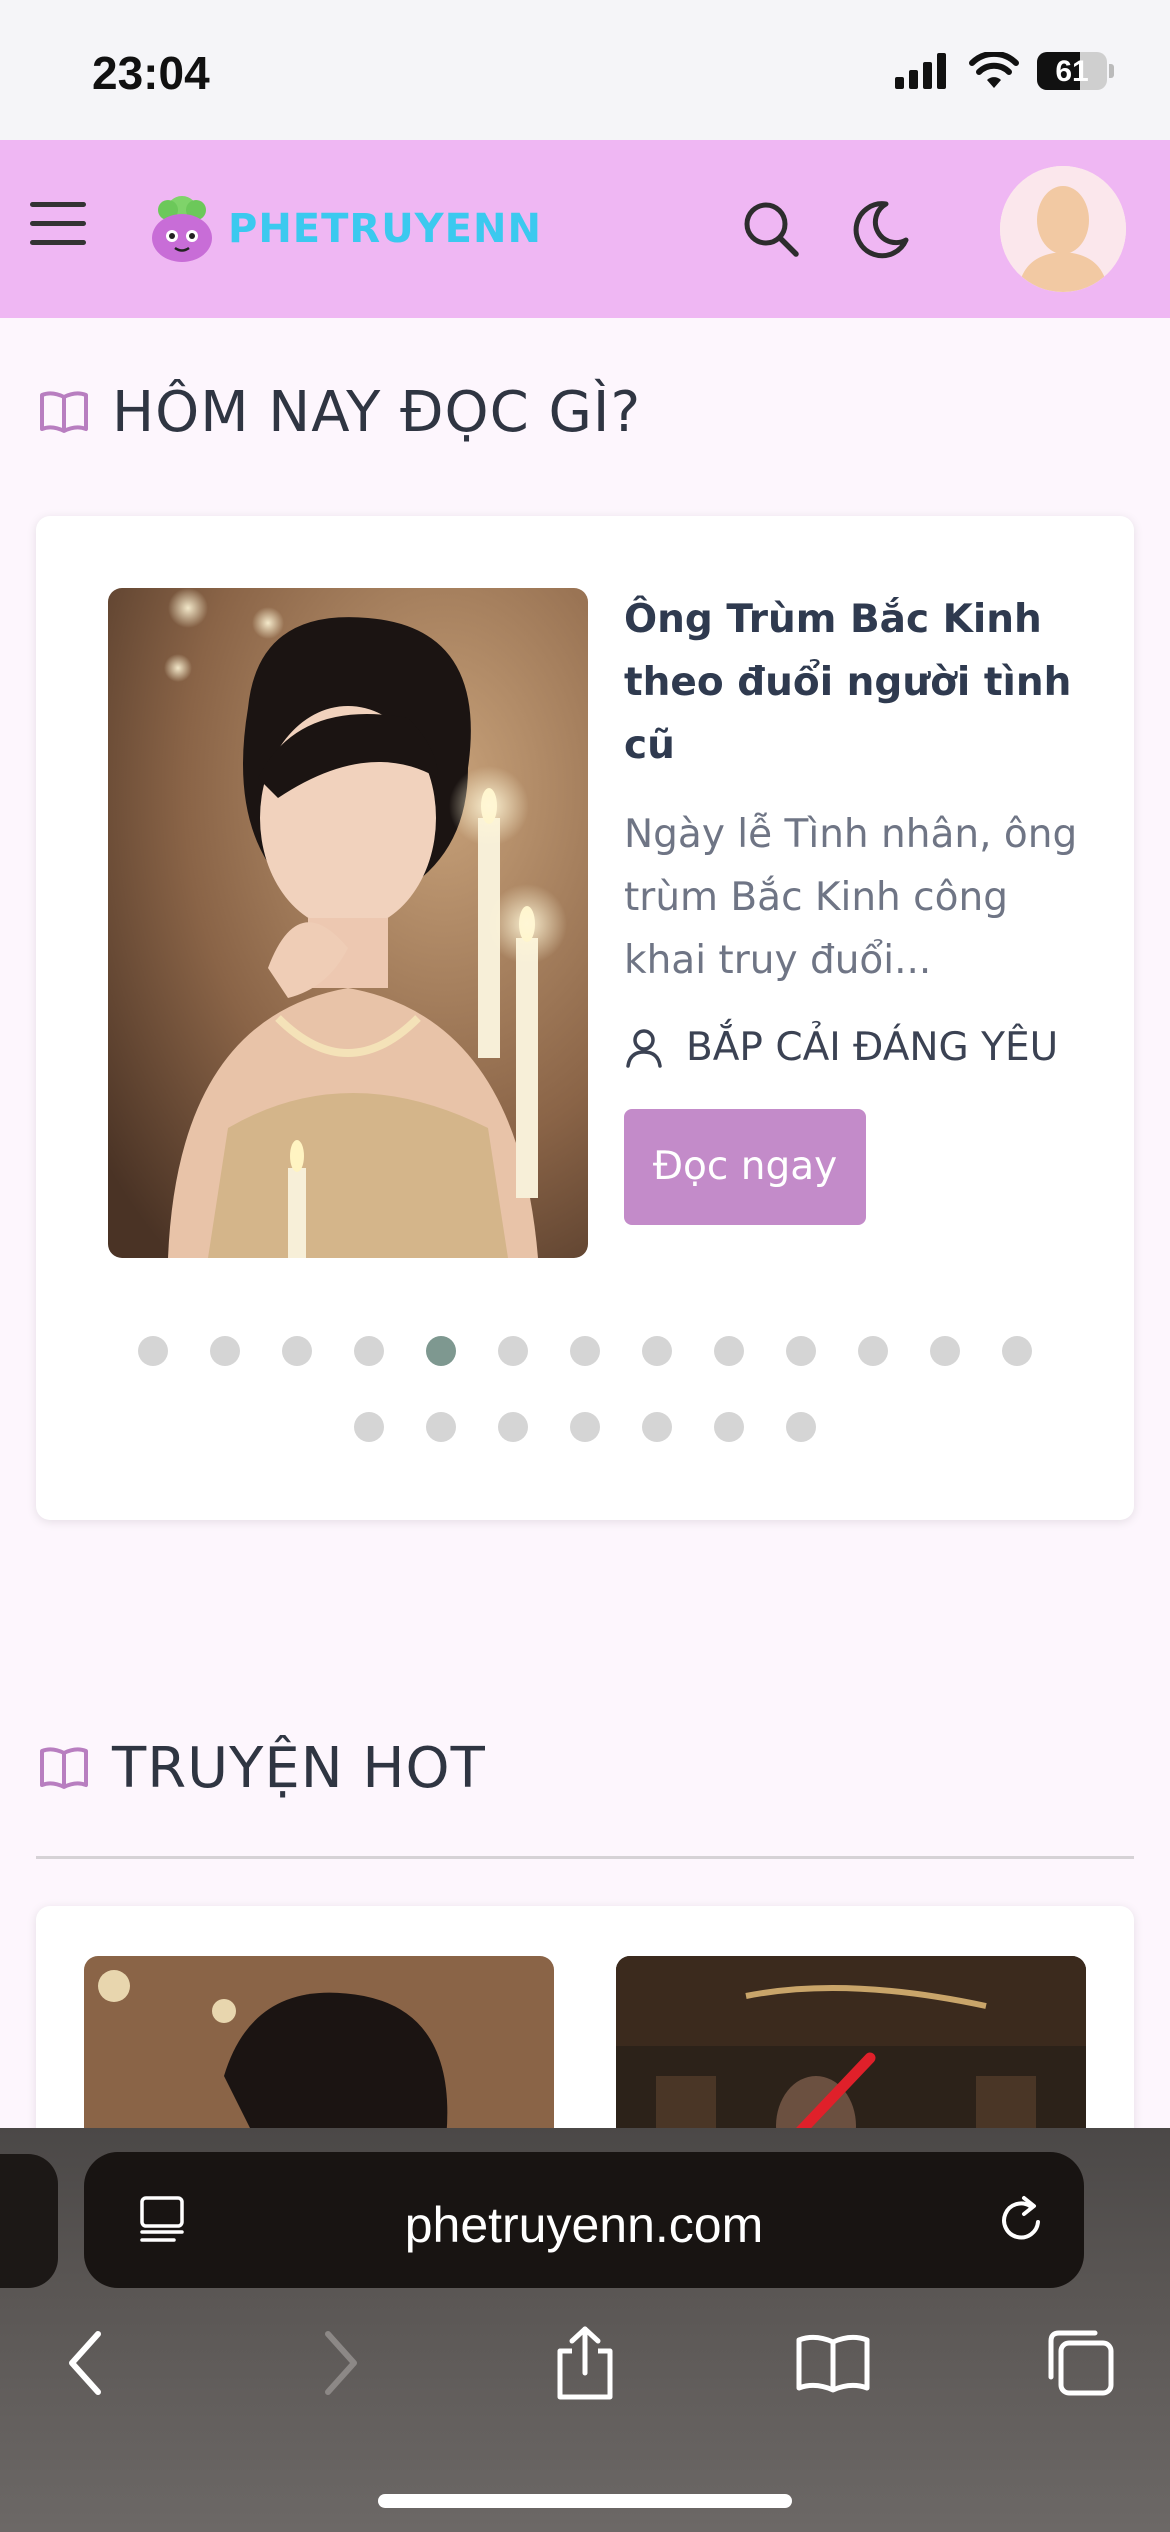 This screenshot has width=1170, height=2532. What do you see at coordinates (994, 70) in the screenshot?
I see `wifi-icon` at bounding box center [994, 70].